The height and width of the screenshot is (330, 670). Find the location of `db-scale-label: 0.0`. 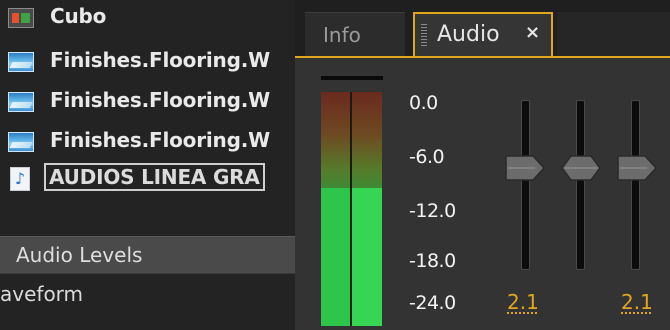

db-scale-label: 0.0 is located at coordinates (423, 103).